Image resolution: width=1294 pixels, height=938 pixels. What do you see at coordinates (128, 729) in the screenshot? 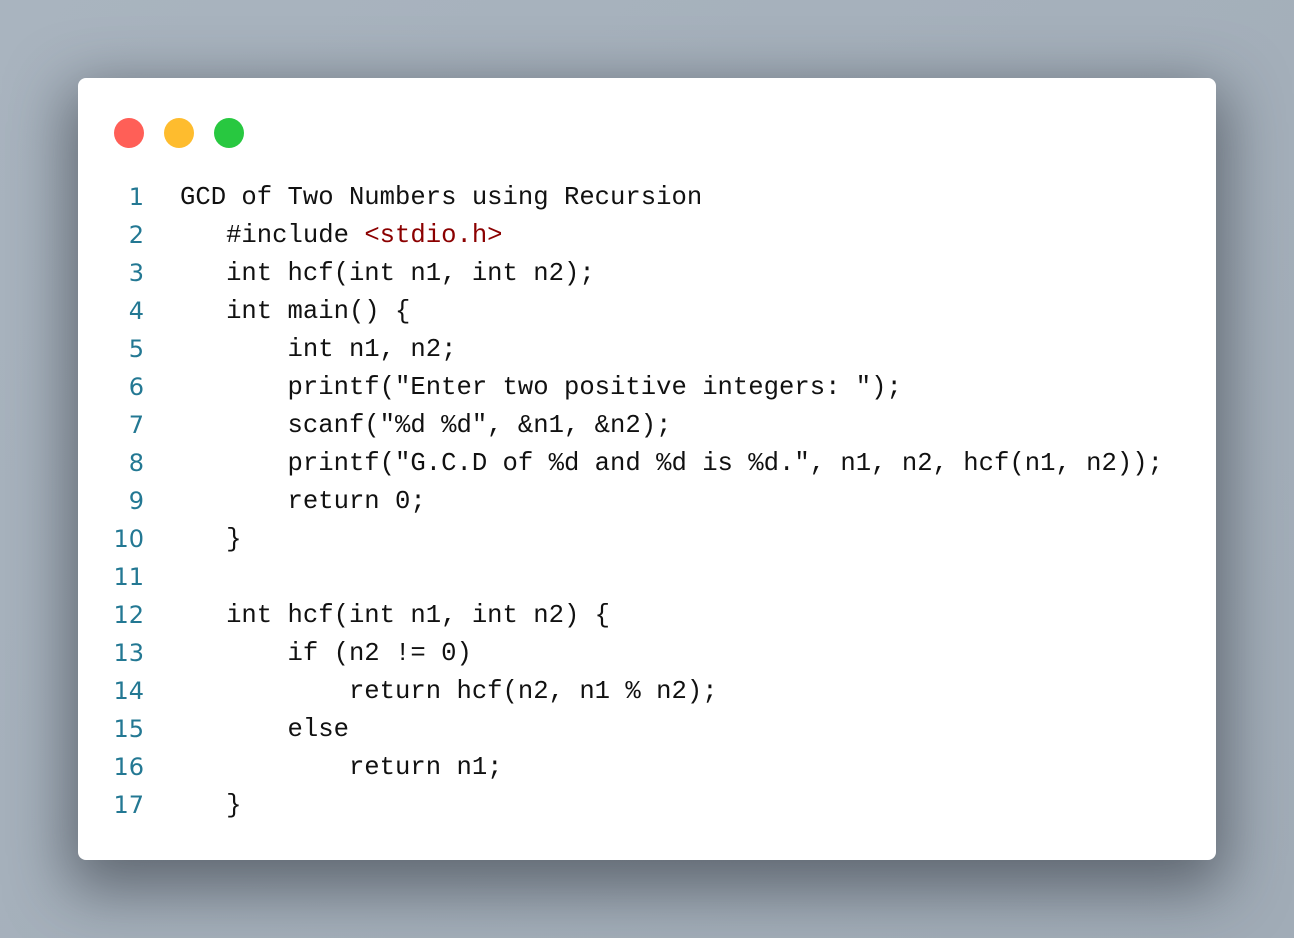
I see `line-number: 15` at bounding box center [128, 729].